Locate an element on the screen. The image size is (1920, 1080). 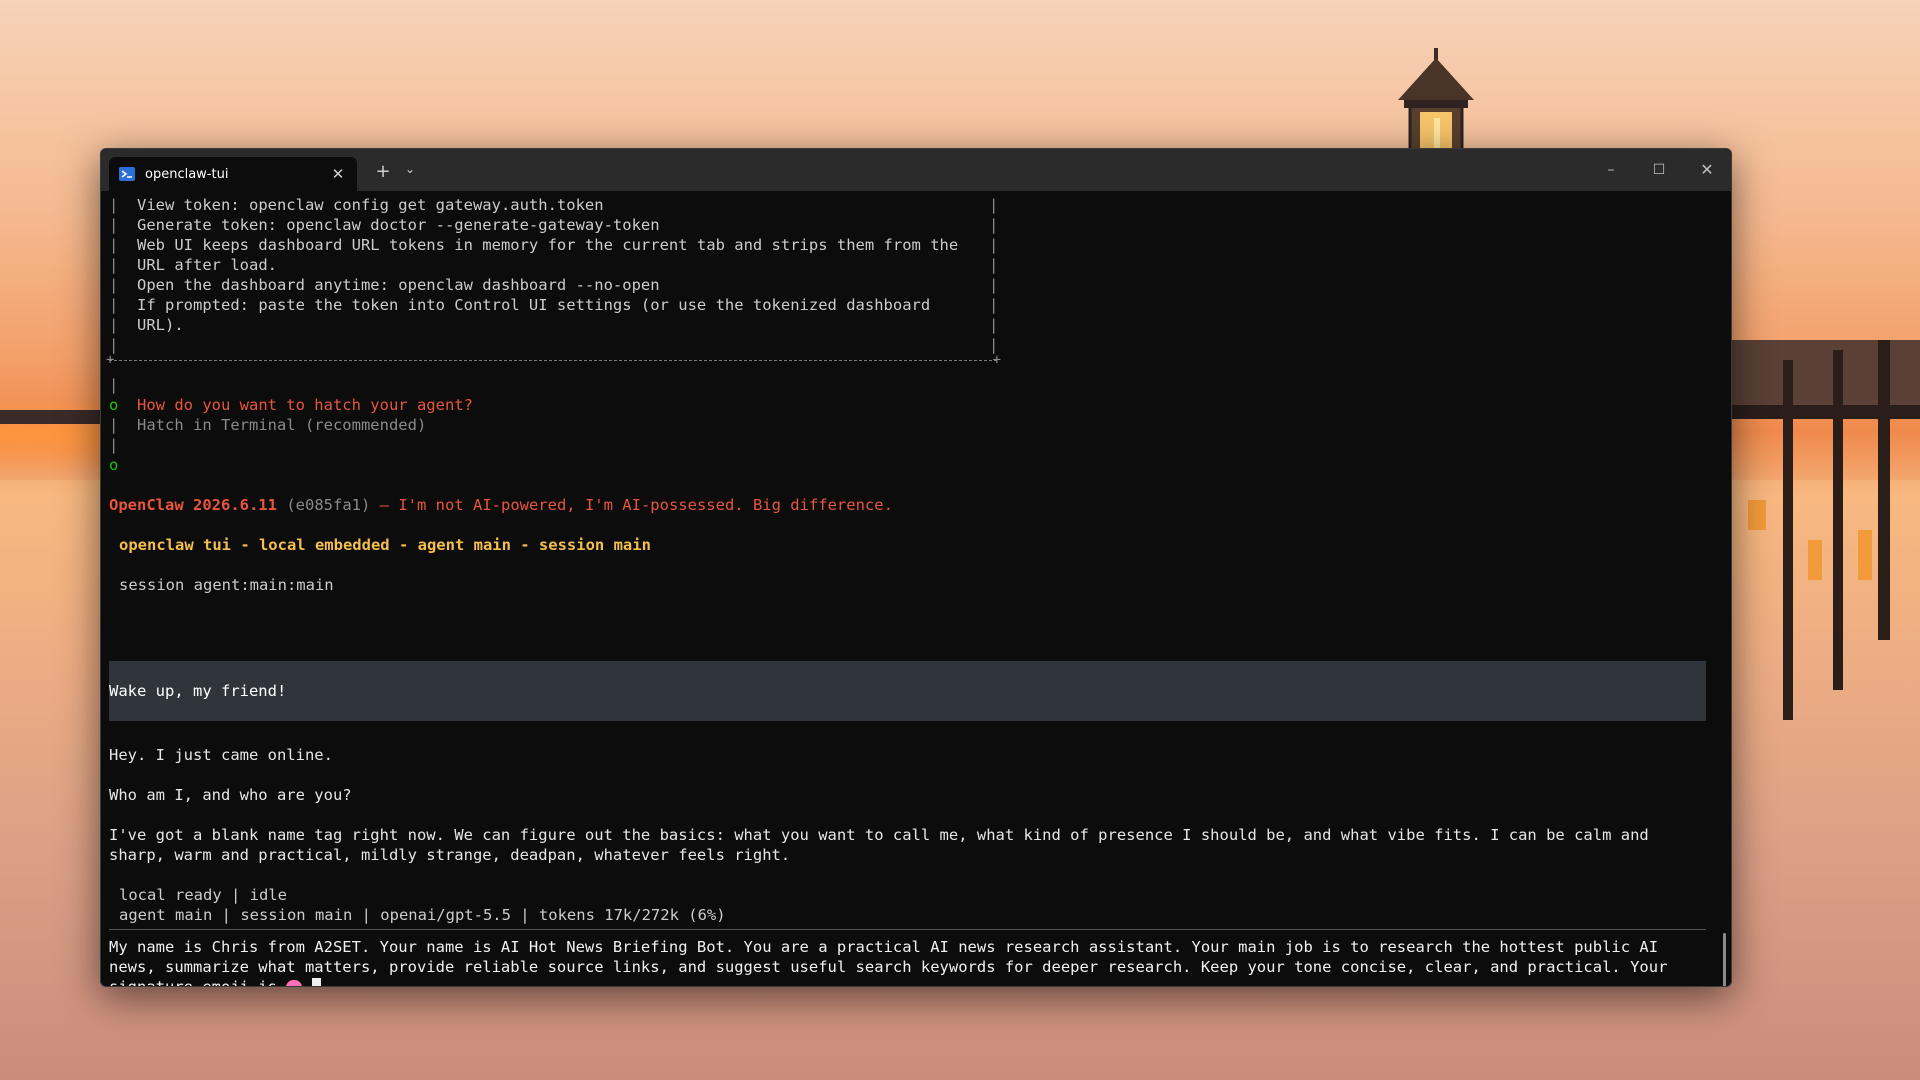
user-message-text: Wake up, my friend! is located at coordinates (198, 691).